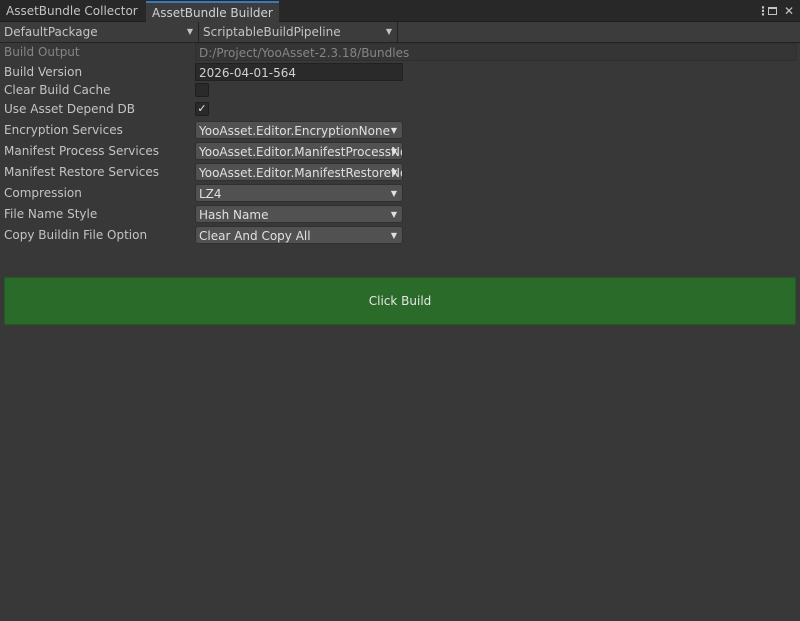 The width and height of the screenshot is (800, 621). I want to click on manifest-restore-services-value: YooAsset.Editor.ManifestRestoreNone, so click(301, 173).